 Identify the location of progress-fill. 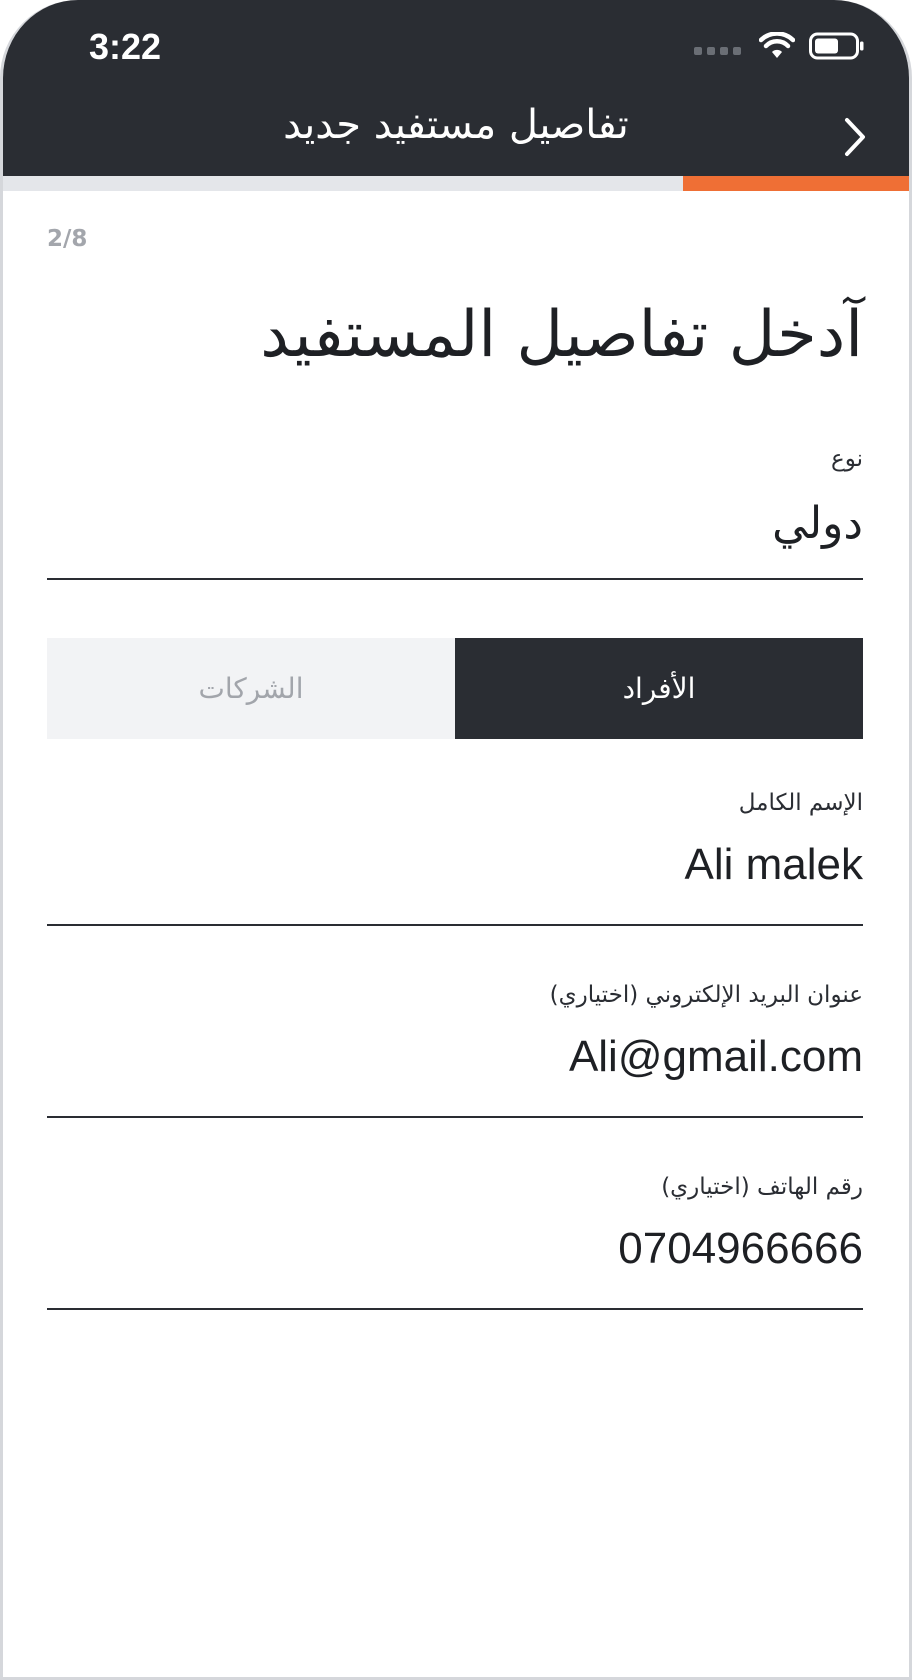
(795, 183).